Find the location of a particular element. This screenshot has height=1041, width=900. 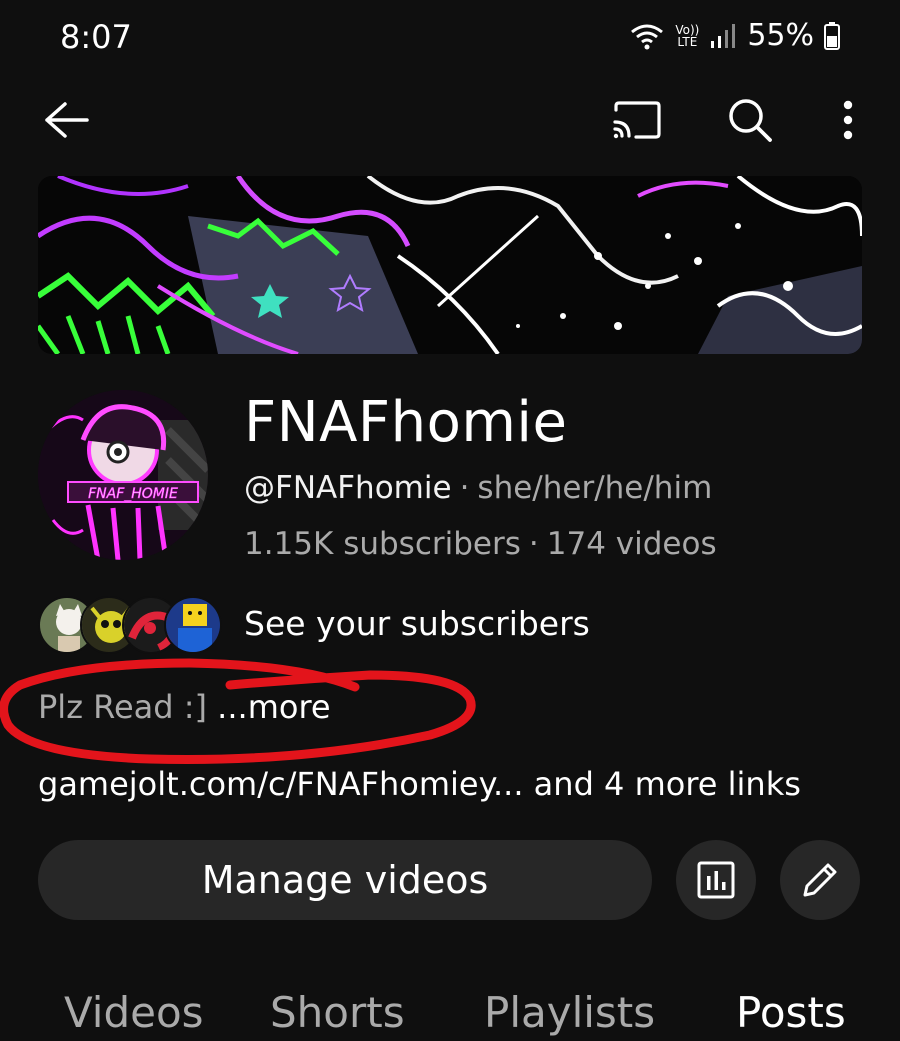

description-more-link: ...more is located at coordinates (273, 707).